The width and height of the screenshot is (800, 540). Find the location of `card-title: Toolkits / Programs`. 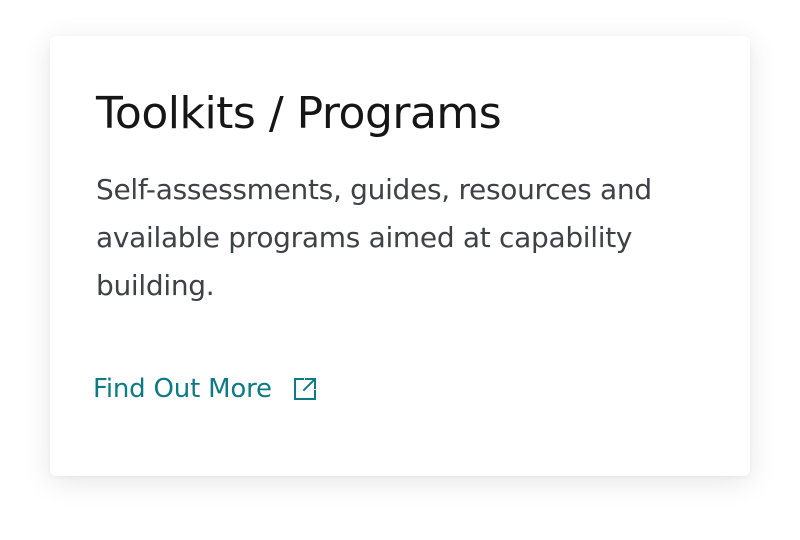

card-title: Toolkits / Programs is located at coordinates (299, 113).